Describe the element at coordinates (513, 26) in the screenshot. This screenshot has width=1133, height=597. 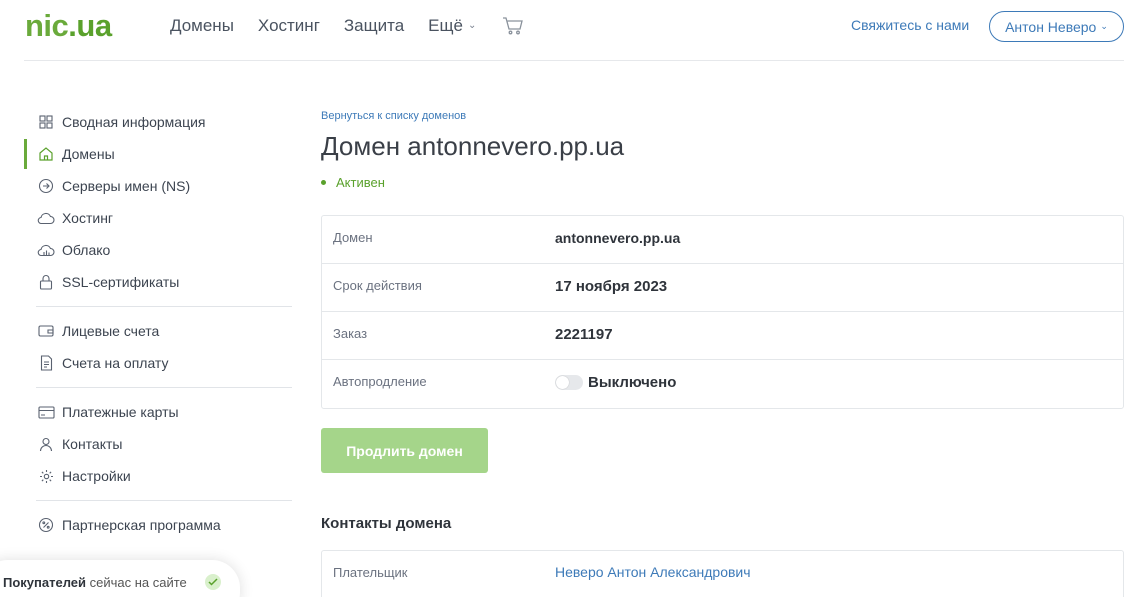
I see `cart-icon` at that location.